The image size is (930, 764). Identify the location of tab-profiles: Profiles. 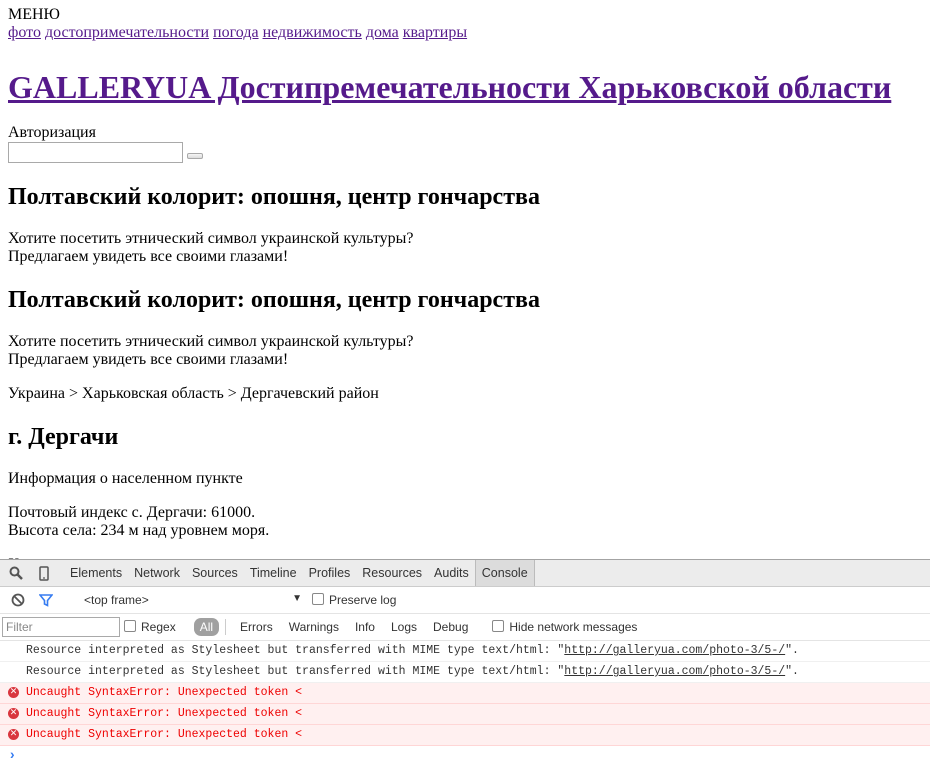
(330, 573).